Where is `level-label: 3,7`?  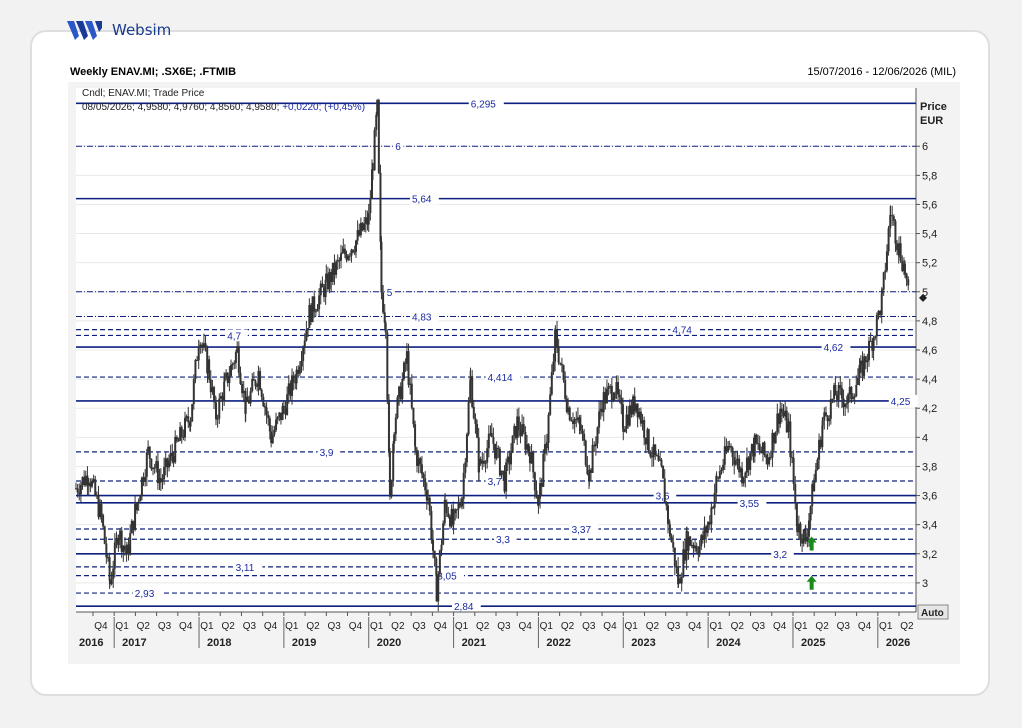 level-label: 3,7 is located at coordinates (495, 482).